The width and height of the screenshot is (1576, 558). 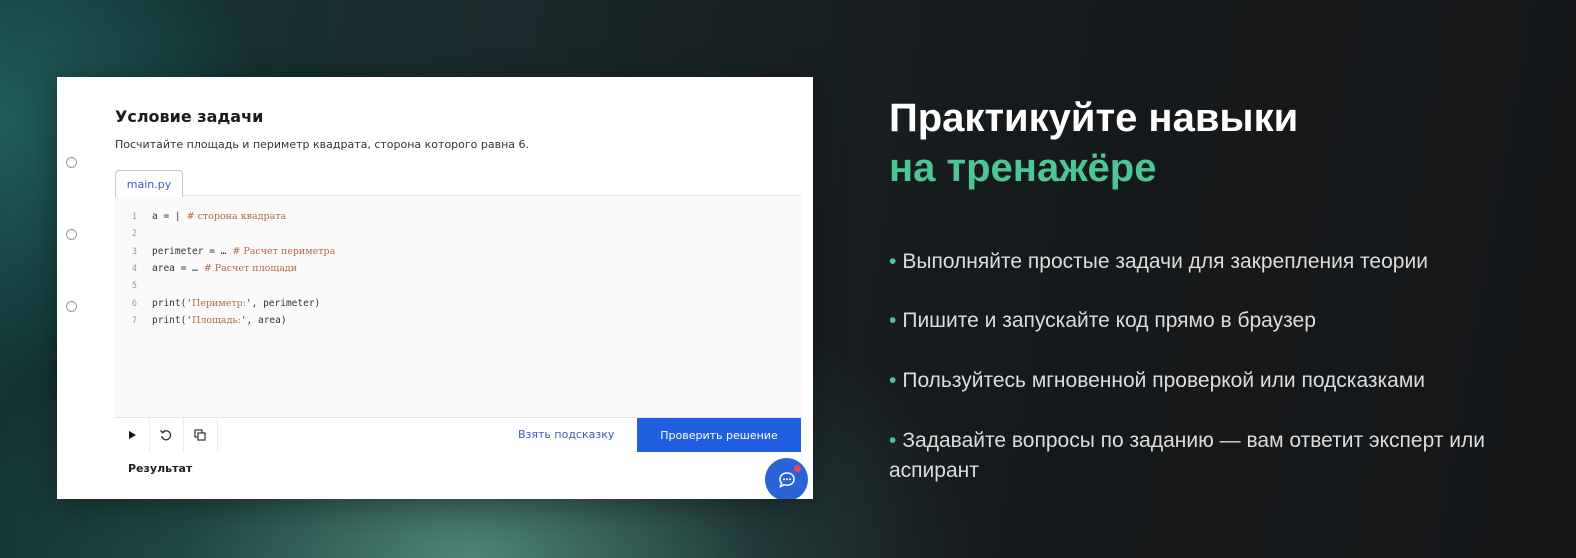 I want to click on line-number: 5, so click(x=134, y=285).